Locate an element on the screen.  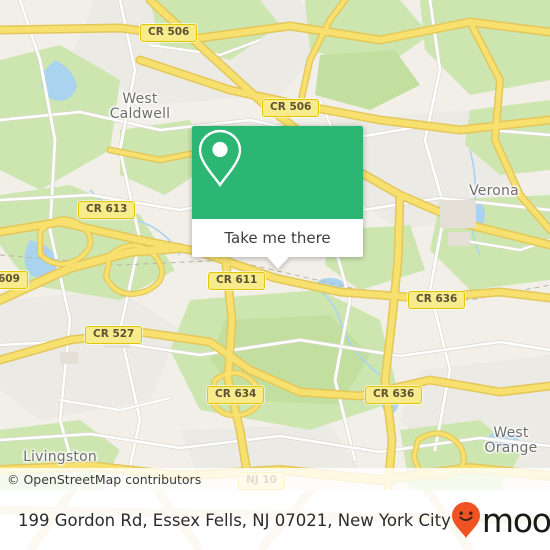
map-attribution-bar: © OpenStreetMap contributors is located at coordinates (275, 479).